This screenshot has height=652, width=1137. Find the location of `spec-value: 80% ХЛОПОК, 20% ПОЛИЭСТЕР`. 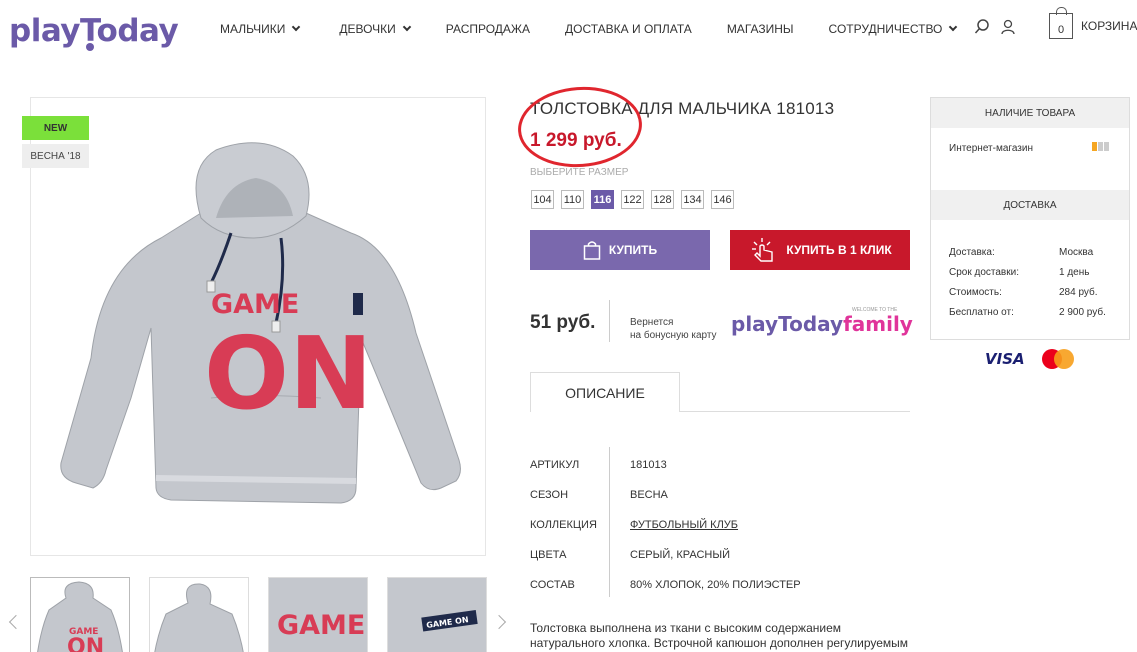

spec-value: 80% ХЛОПОК, 20% ПОЛИЭСТЕР is located at coordinates (715, 585).